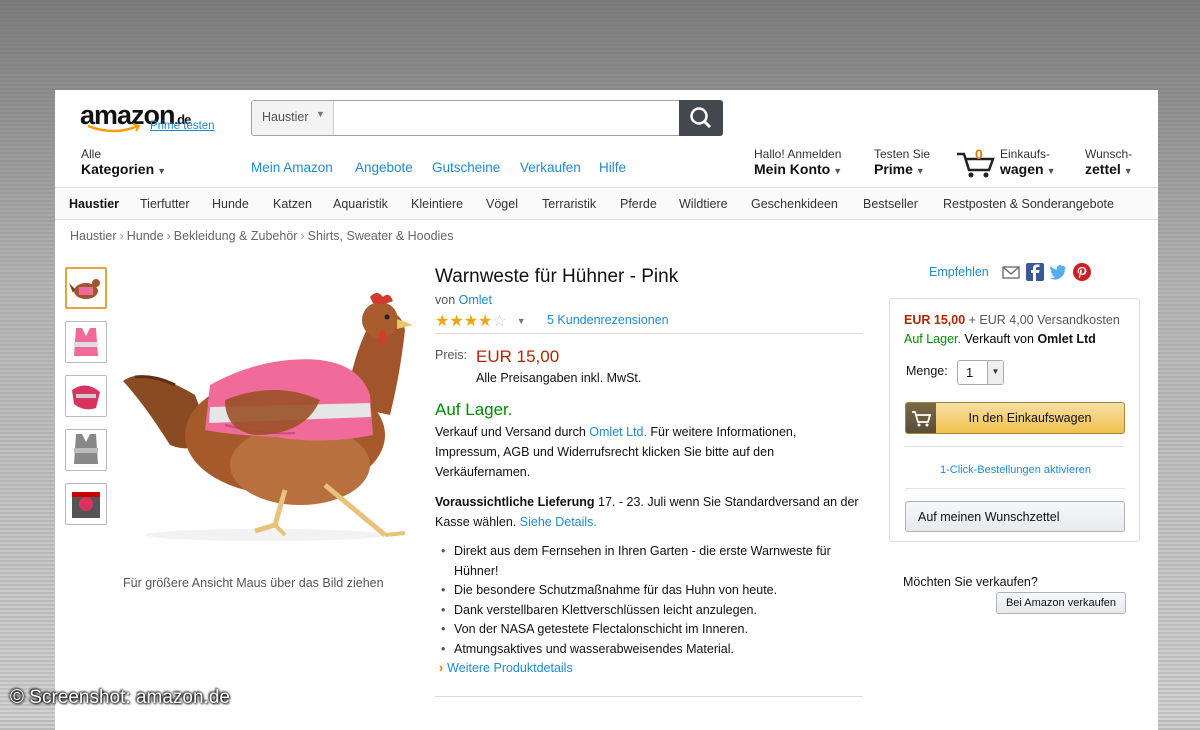  I want to click on product-image-chicken, so click(265, 420).